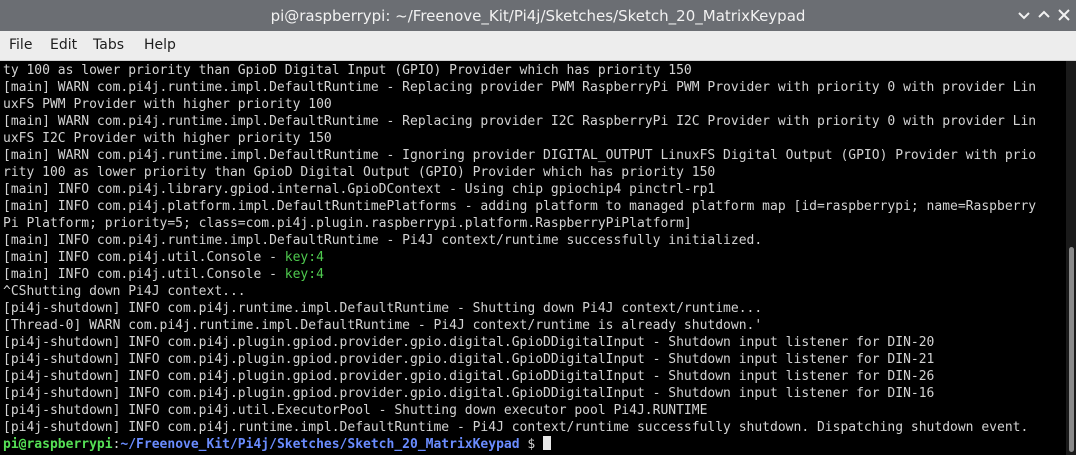 This screenshot has width=1076, height=455. Describe the element at coordinates (58, 444) in the screenshot. I see `prompt-user: pi@raspberrypi` at that location.